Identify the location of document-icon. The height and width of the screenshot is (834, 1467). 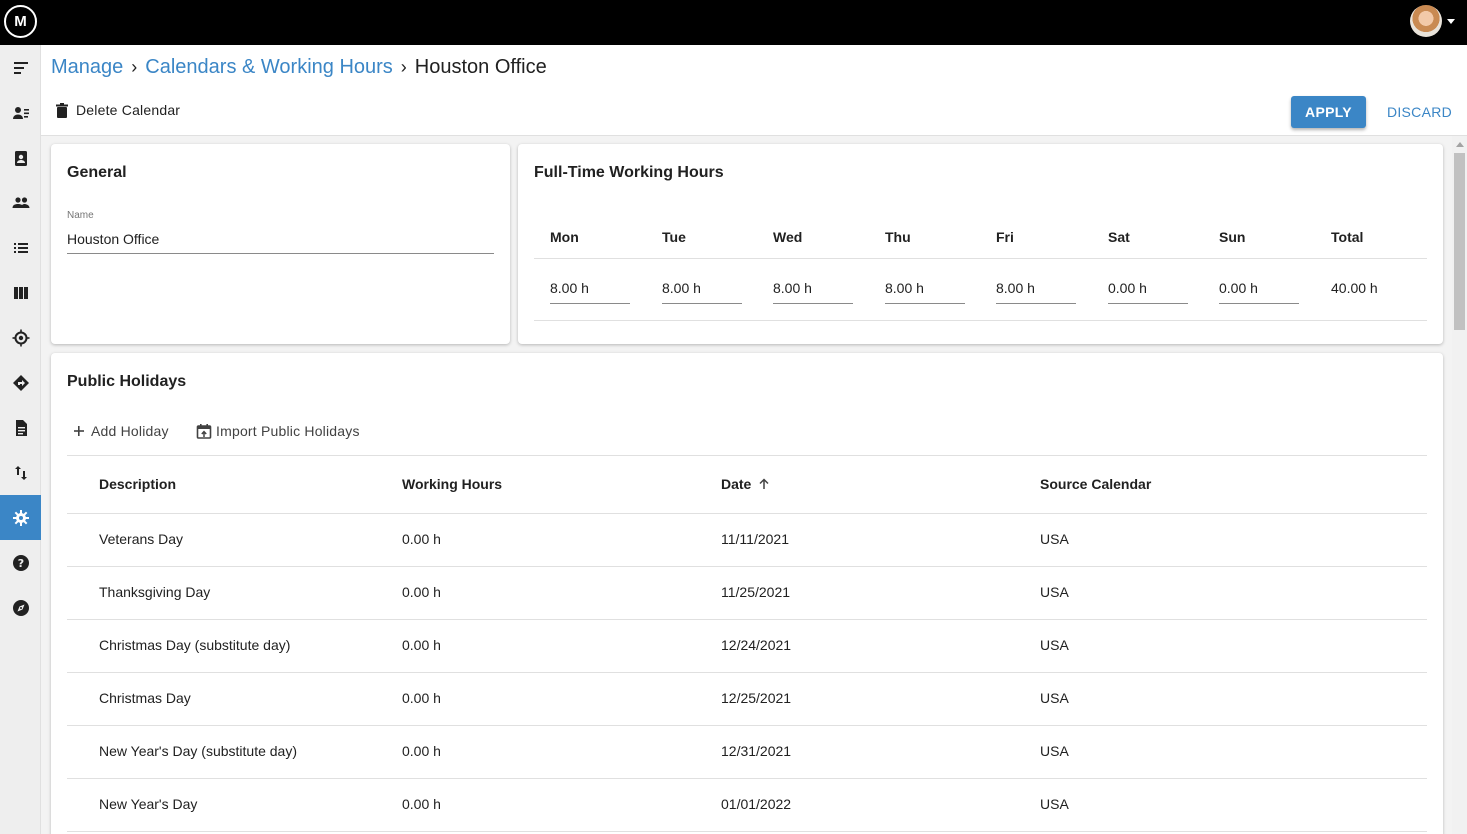
(21, 427).